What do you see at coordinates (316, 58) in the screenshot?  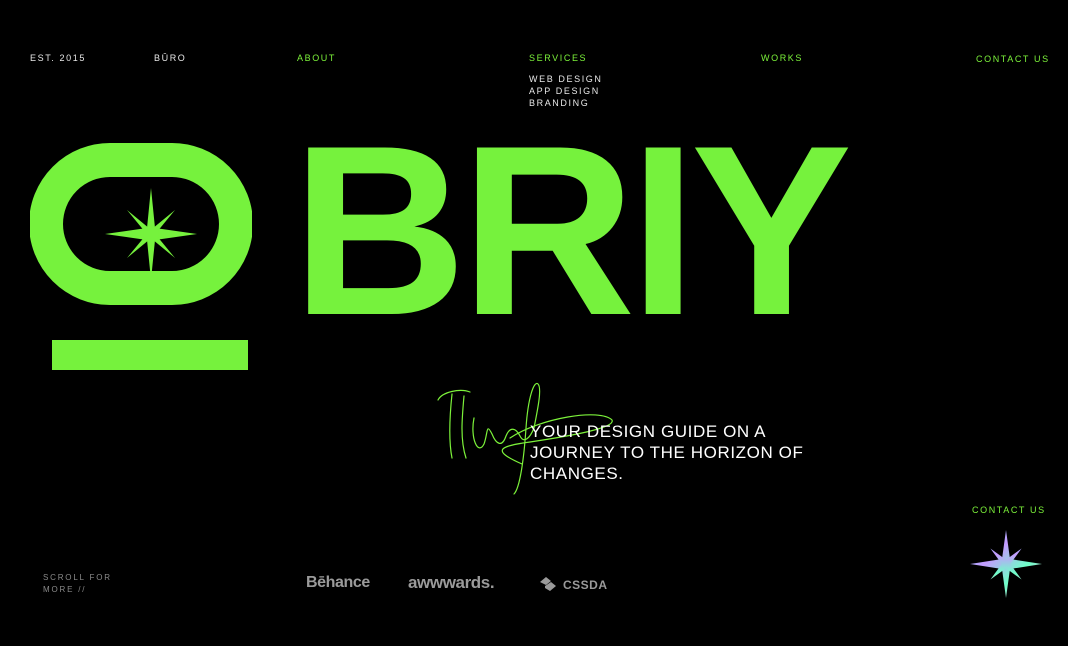 I see `nav-about: ABOUT` at bounding box center [316, 58].